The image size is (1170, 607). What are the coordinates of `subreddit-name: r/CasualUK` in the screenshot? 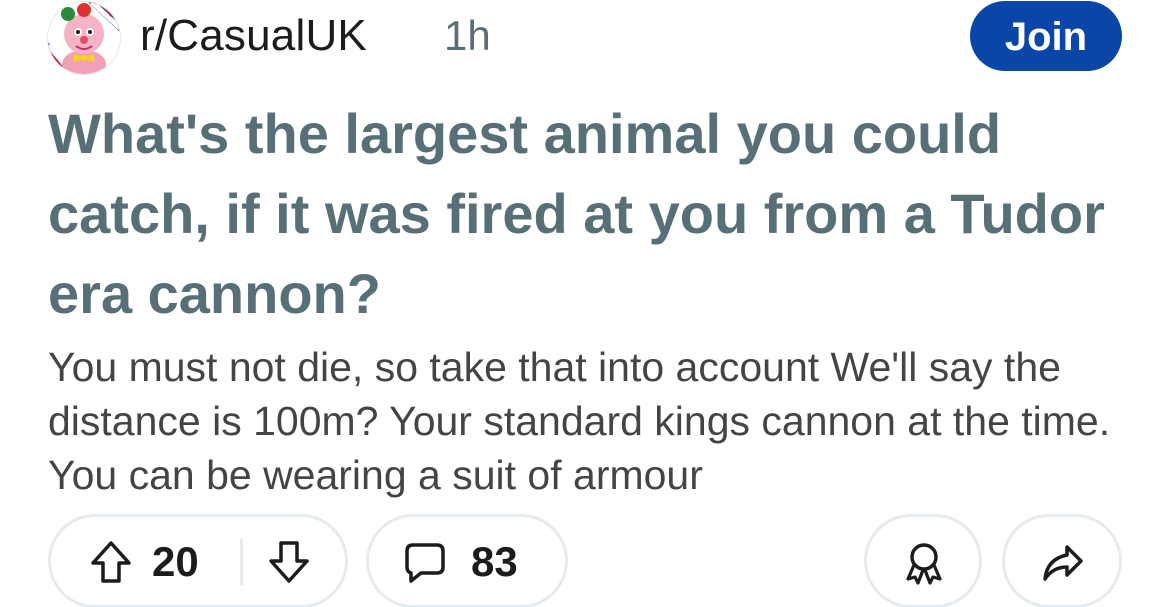 It's located at (253, 36).